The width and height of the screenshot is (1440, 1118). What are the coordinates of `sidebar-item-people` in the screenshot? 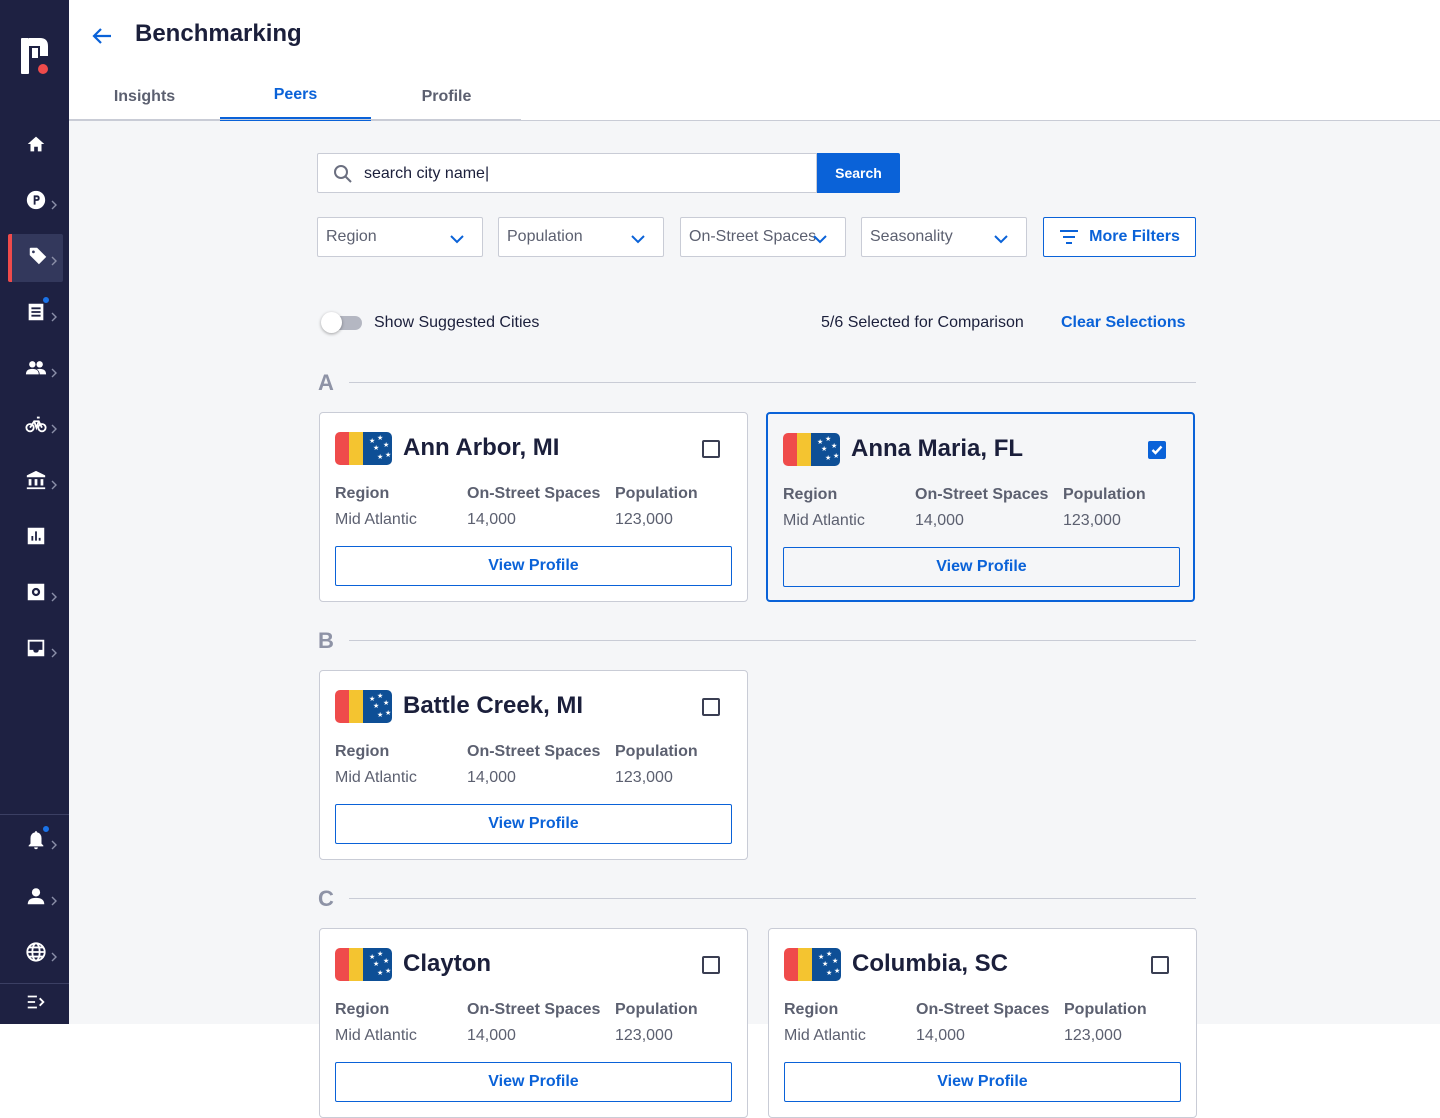 It's located at (35, 370).